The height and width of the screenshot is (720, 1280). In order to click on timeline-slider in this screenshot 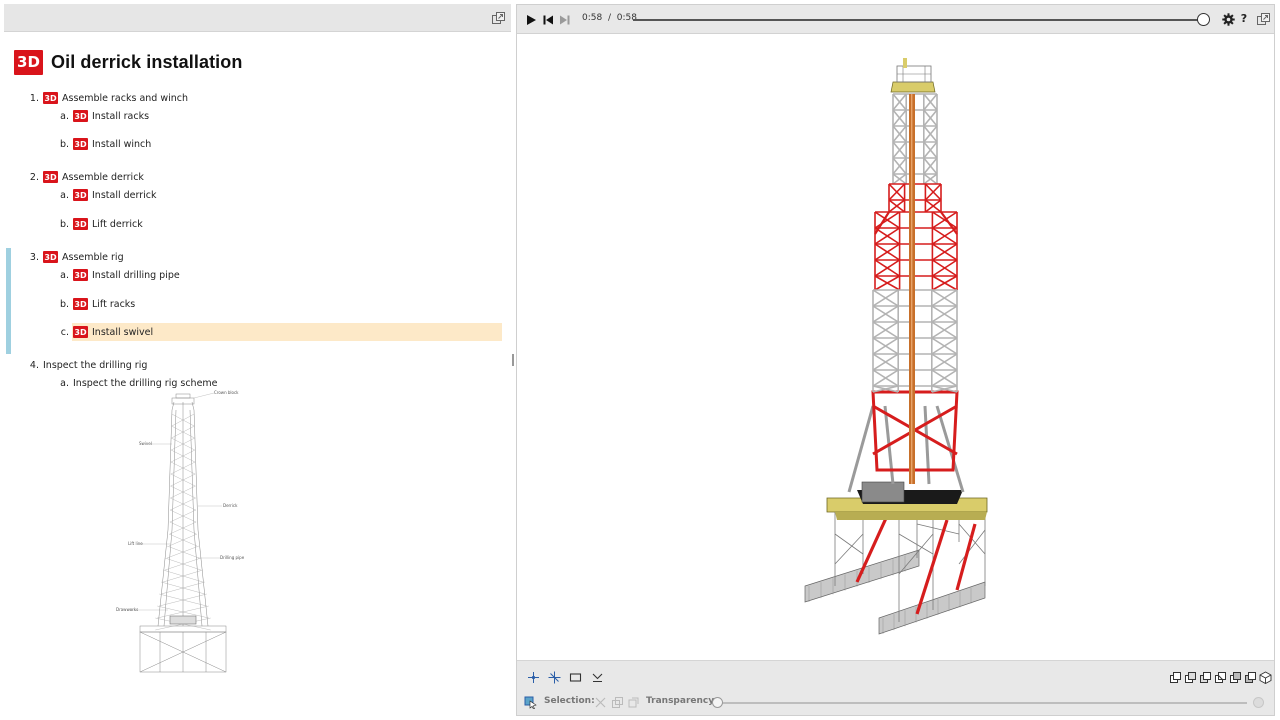, I will do `click(921, 19)`.